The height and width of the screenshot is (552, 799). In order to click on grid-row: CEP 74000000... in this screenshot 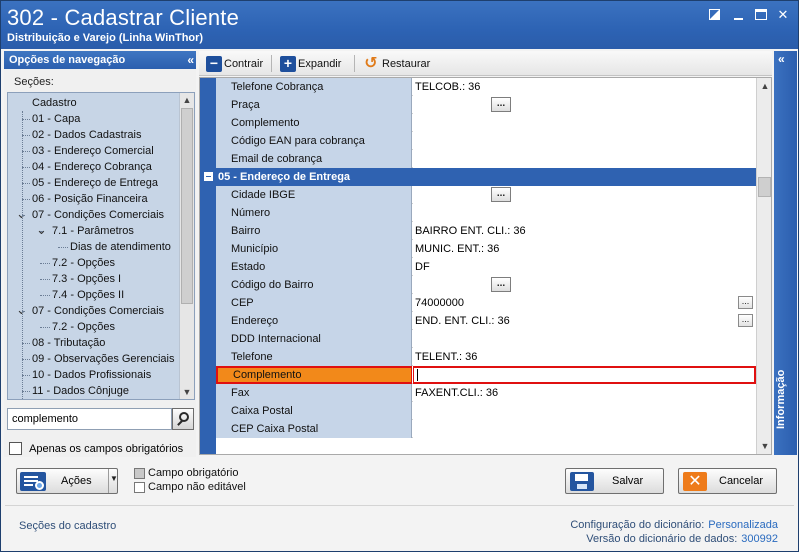, I will do `click(486, 303)`.